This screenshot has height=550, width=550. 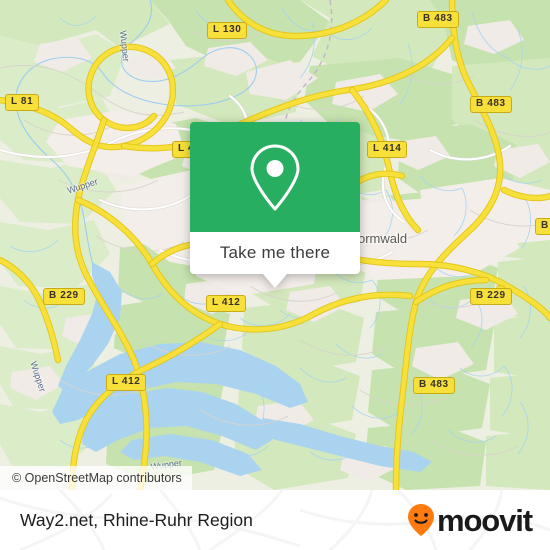 I want to click on road-shield-b483-east: B 483, so click(x=491, y=104).